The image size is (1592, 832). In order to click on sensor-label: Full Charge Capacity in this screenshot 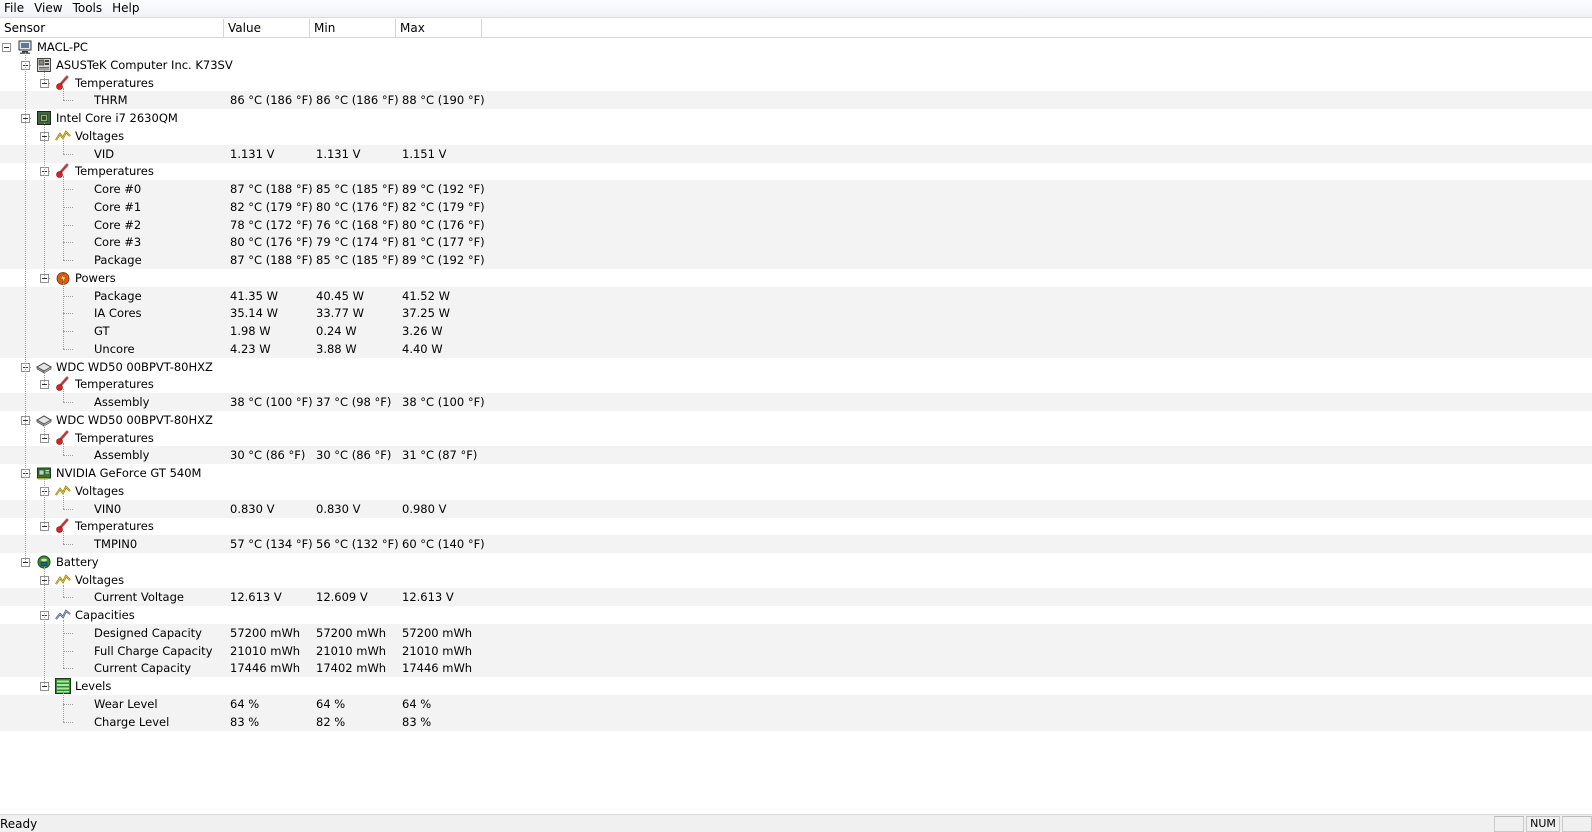, I will do `click(153, 650)`.